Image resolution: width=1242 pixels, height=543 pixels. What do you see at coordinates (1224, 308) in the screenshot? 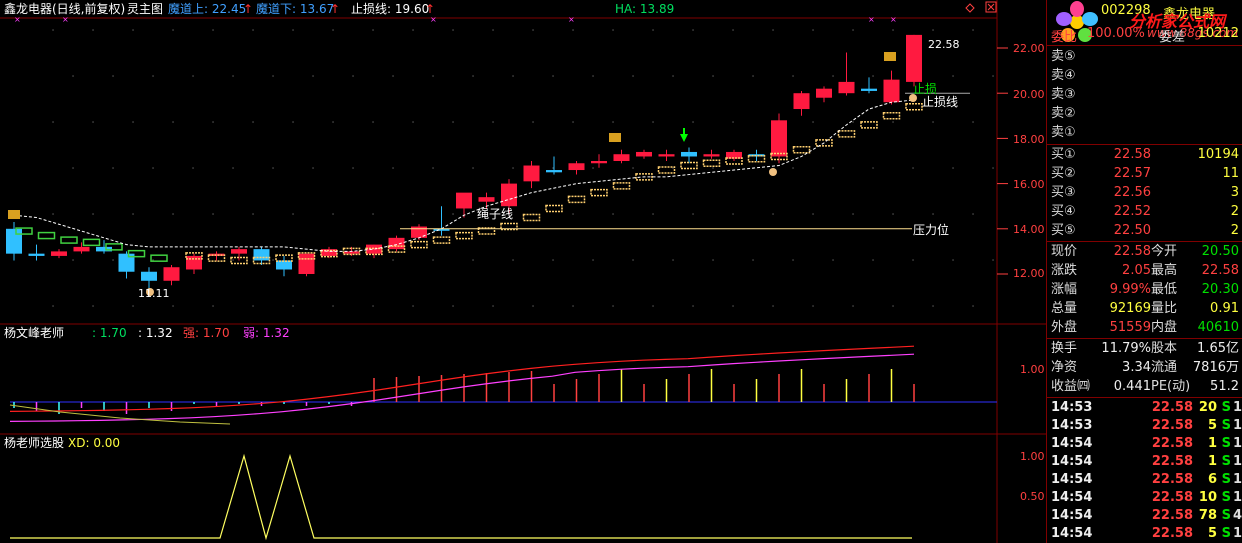
I see `stat-value: 0.91` at bounding box center [1224, 308].